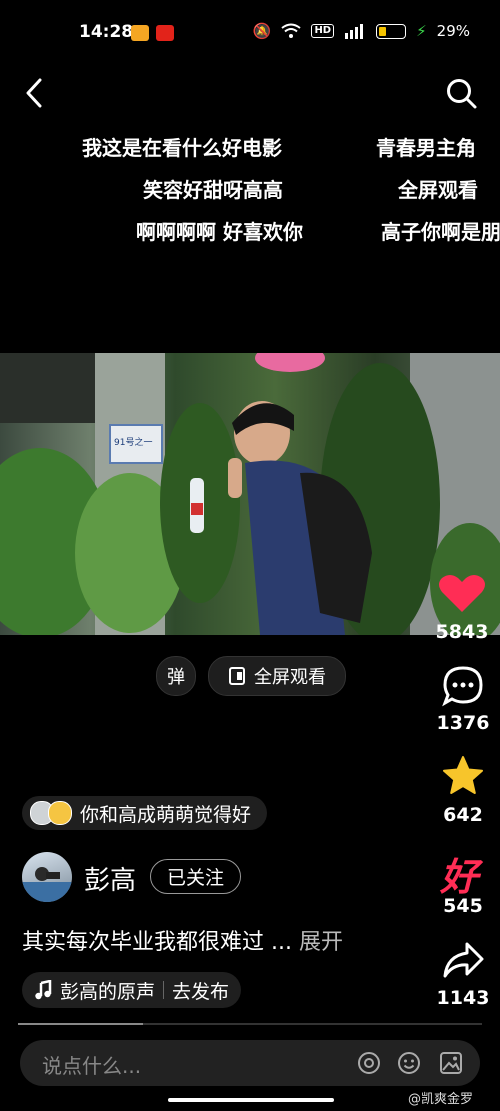  I want to click on mute-icon: 🔕, so click(262, 31).